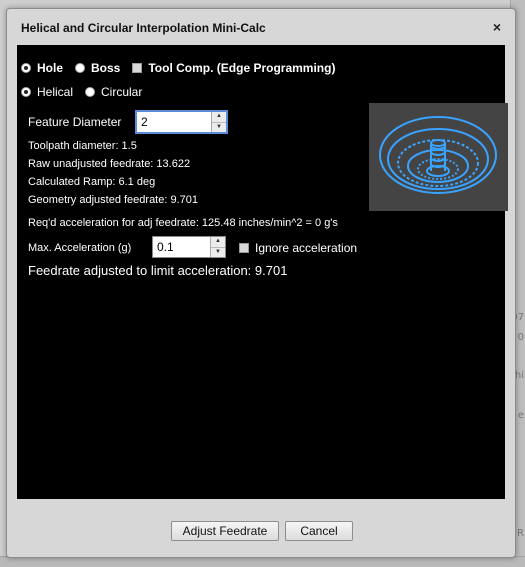  What do you see at coordinates (90, 92) in the screenshot?
I see `circular-radio` at bounding box center [90, 92].